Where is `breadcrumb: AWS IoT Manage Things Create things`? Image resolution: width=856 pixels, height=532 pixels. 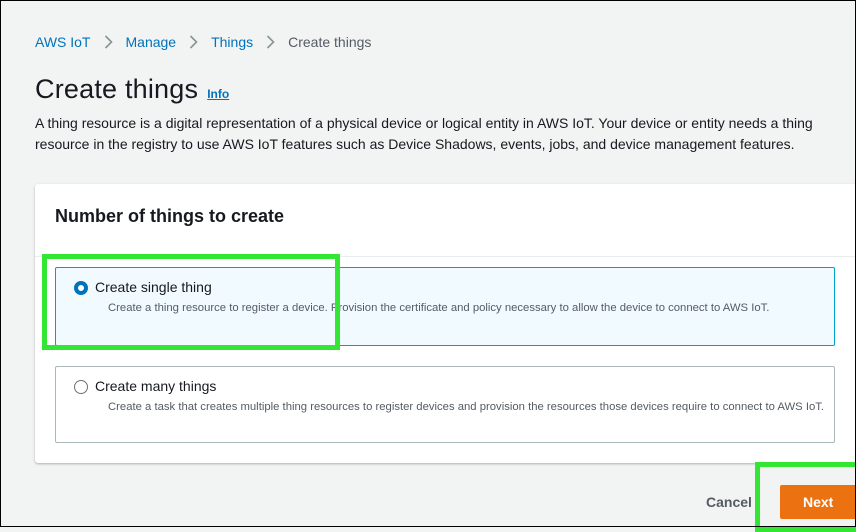
breadcrumb: AWS IoT Manage Things Create things is located at coordinates (203, 42).